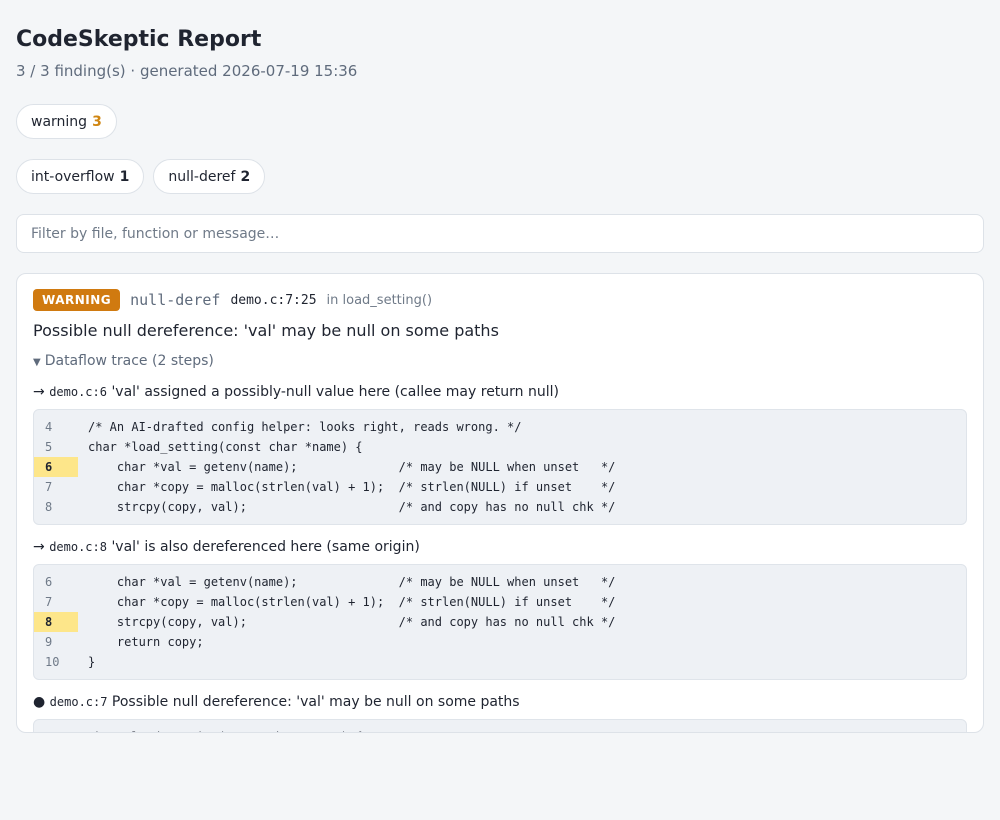 This screenshot has height=820, width=1000. I want to click on filter-input, so click(500, 233).